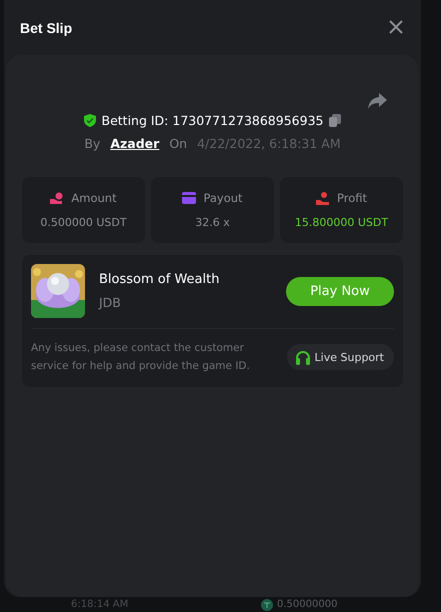  Describe the element at coordinates (397, 28) in the screenshot. I see `close-button` at that location.